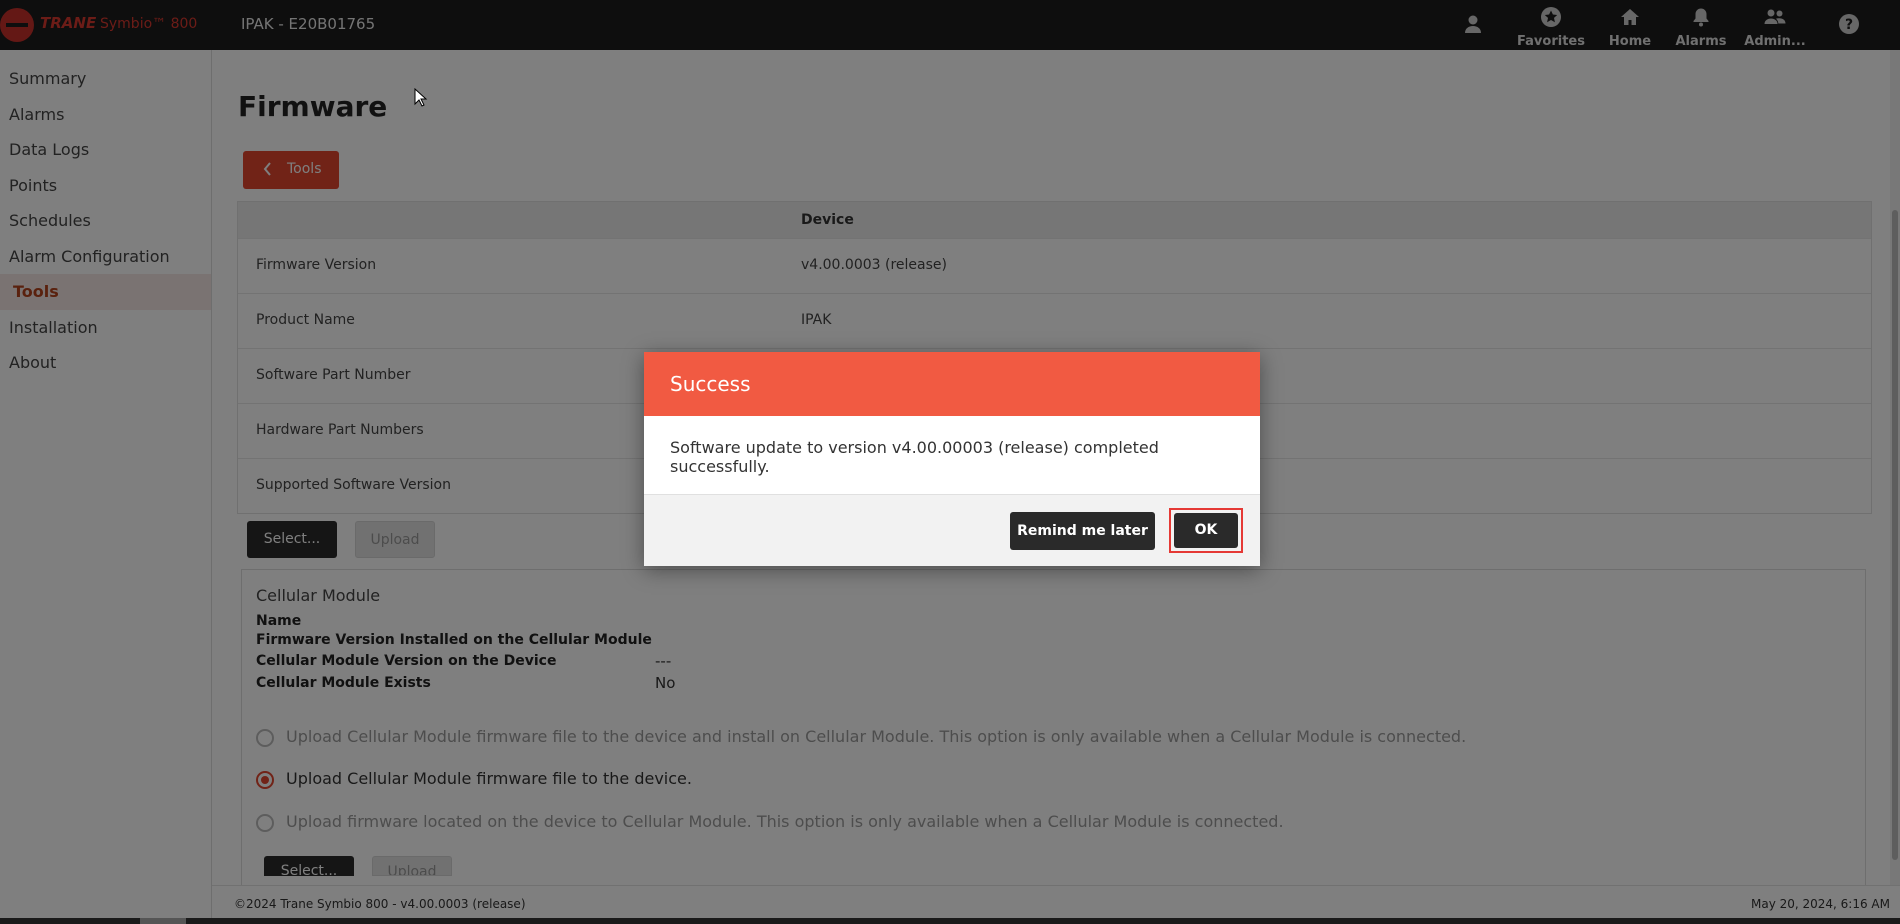 The height and width of the screenshot is (924, 1900). I want to click on horizontal-scrollbar, so click(950, 921).